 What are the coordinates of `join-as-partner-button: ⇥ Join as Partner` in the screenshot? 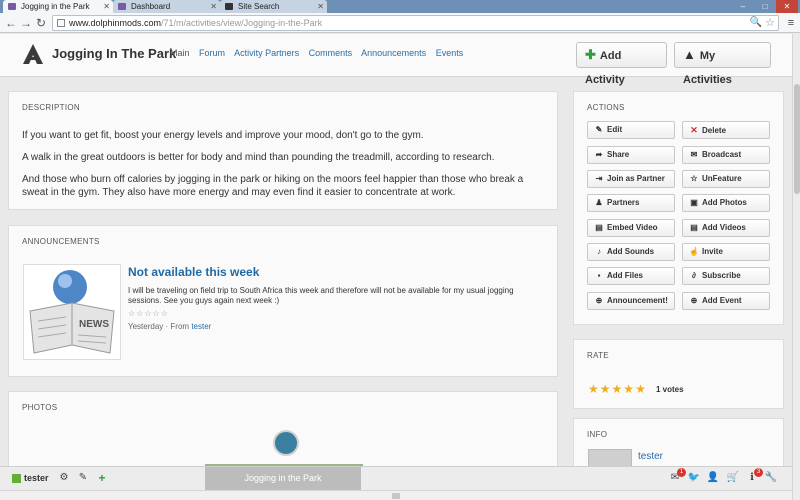 It's located at (631, 179).